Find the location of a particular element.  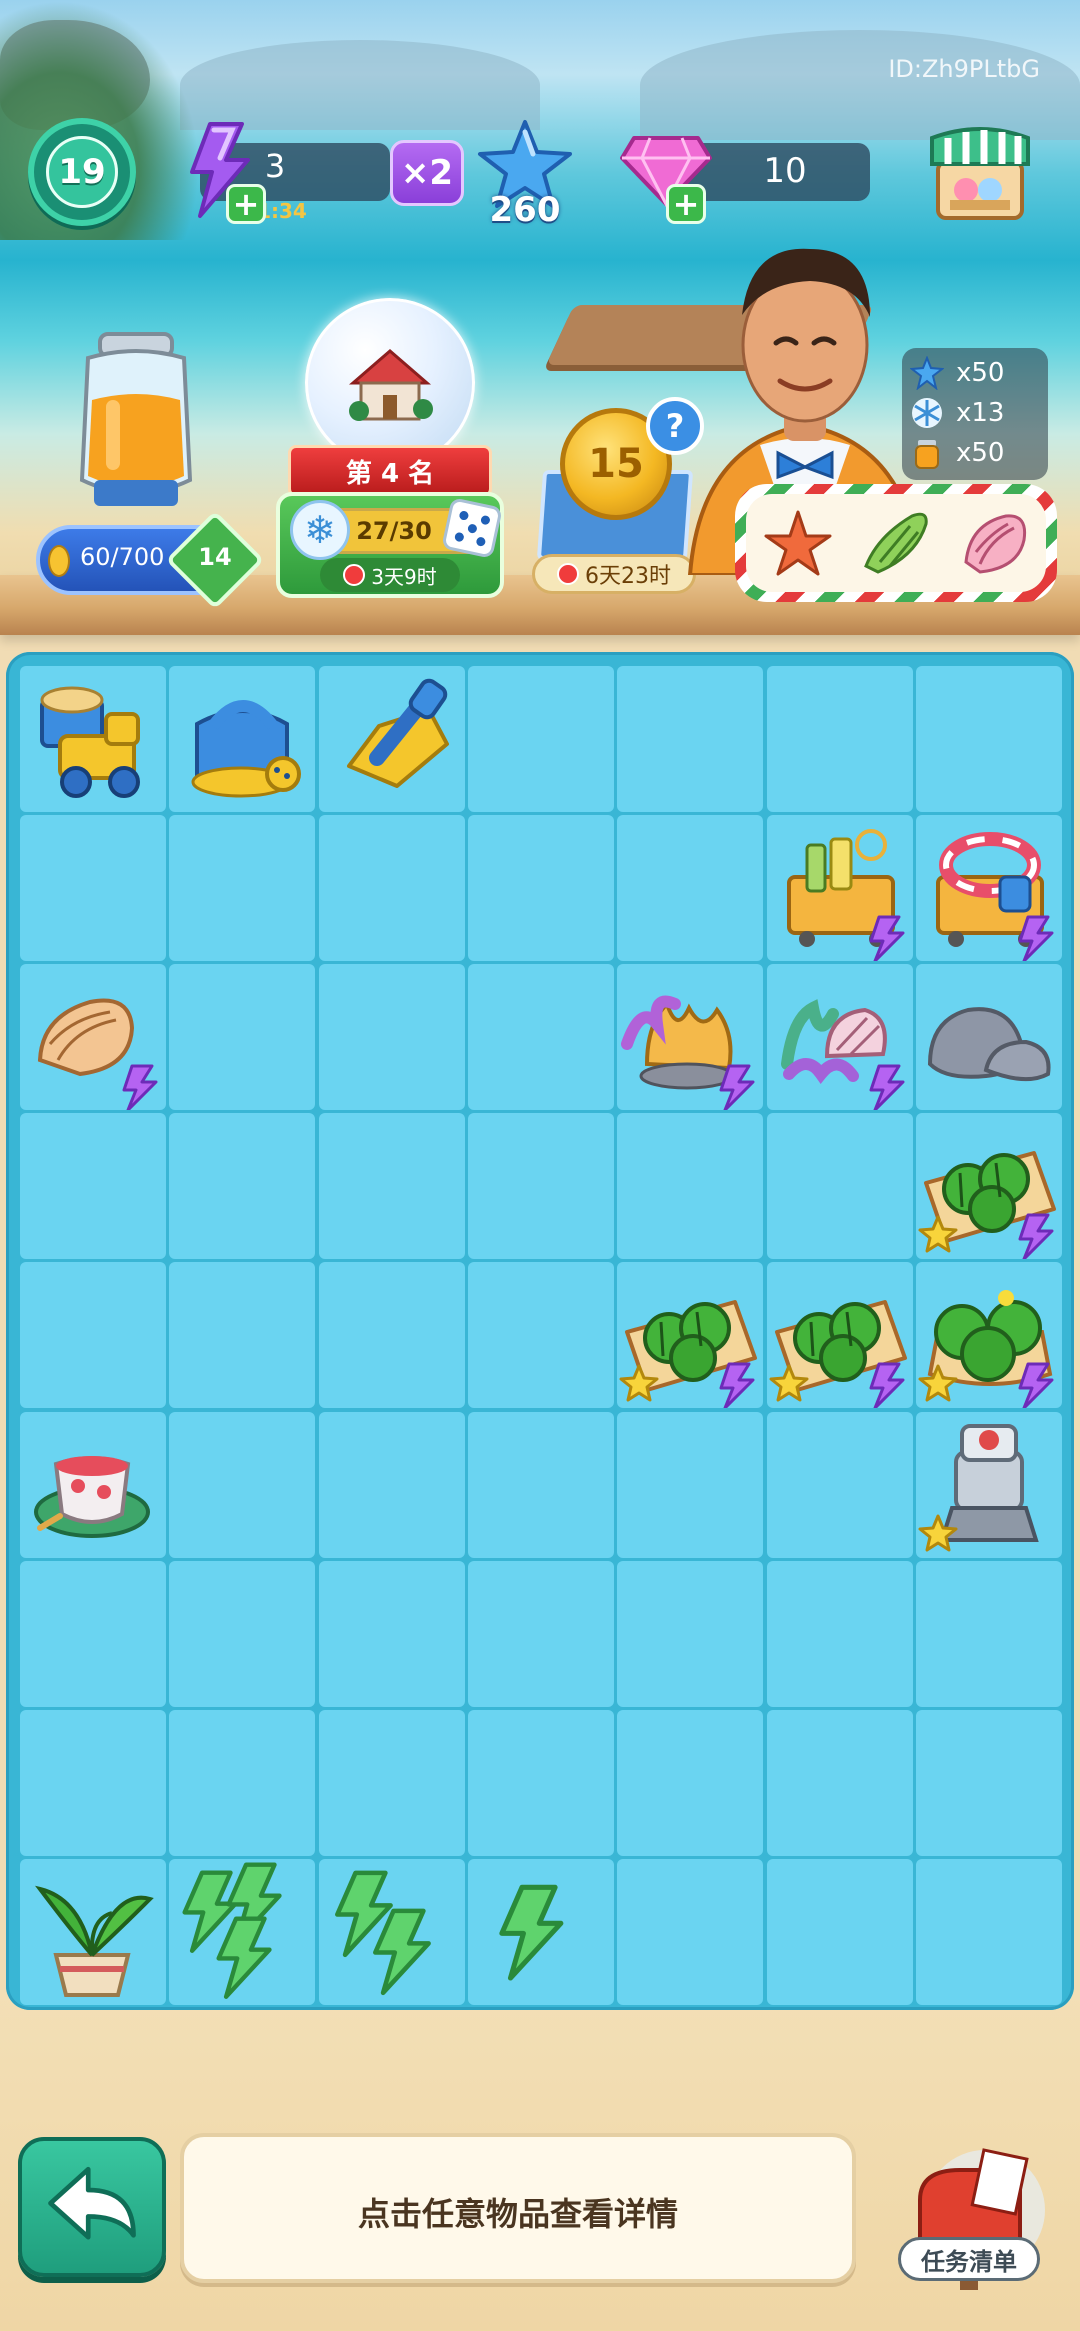

coral-reef-item is located at coordinates (690, 1038).